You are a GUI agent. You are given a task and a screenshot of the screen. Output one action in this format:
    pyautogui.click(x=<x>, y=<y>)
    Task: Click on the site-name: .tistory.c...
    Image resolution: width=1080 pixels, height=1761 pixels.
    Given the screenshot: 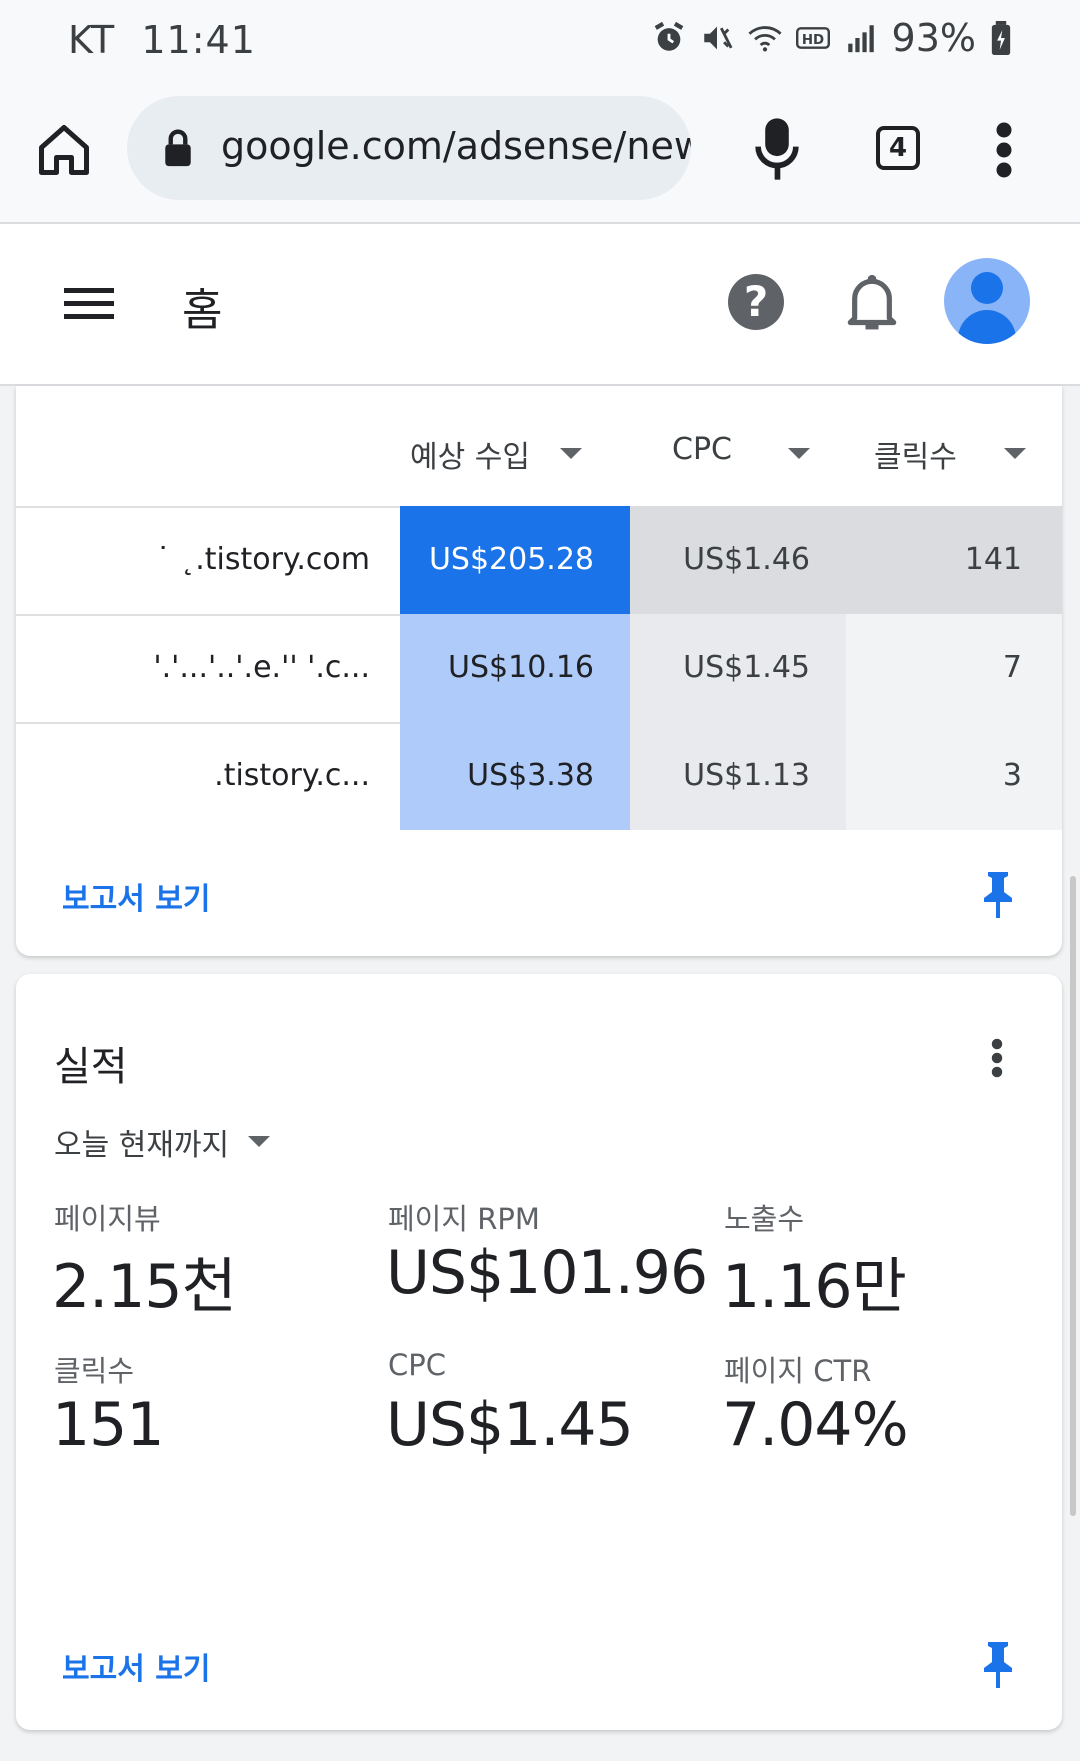 What is the action you would take?
    pyautogui.click(x=292, y=775)
    